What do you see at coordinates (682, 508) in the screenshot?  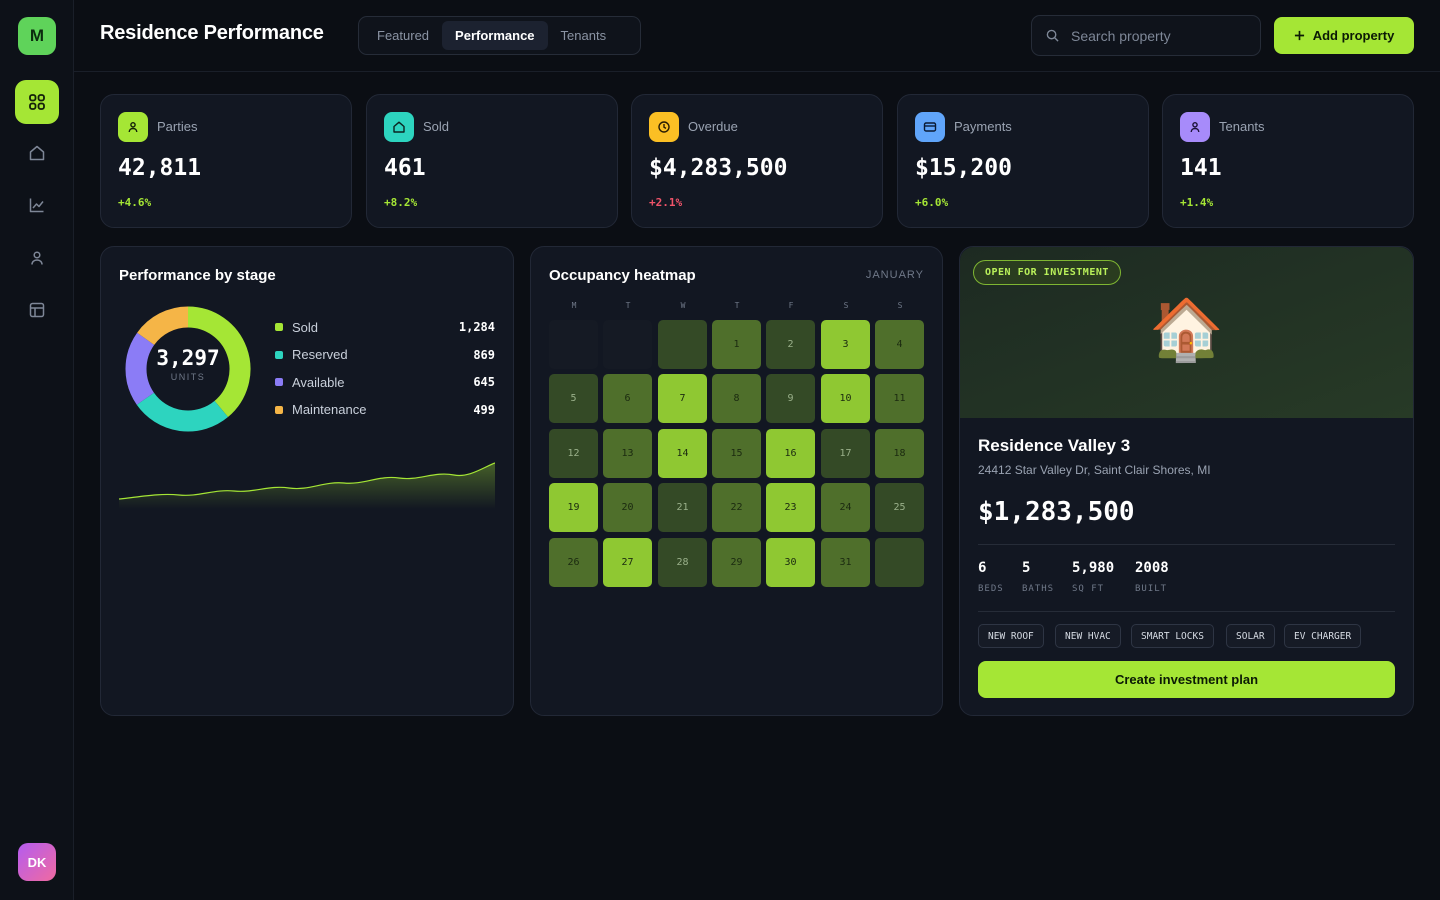 I see `heatmap-day: 21` at bounding box center [682, 508].